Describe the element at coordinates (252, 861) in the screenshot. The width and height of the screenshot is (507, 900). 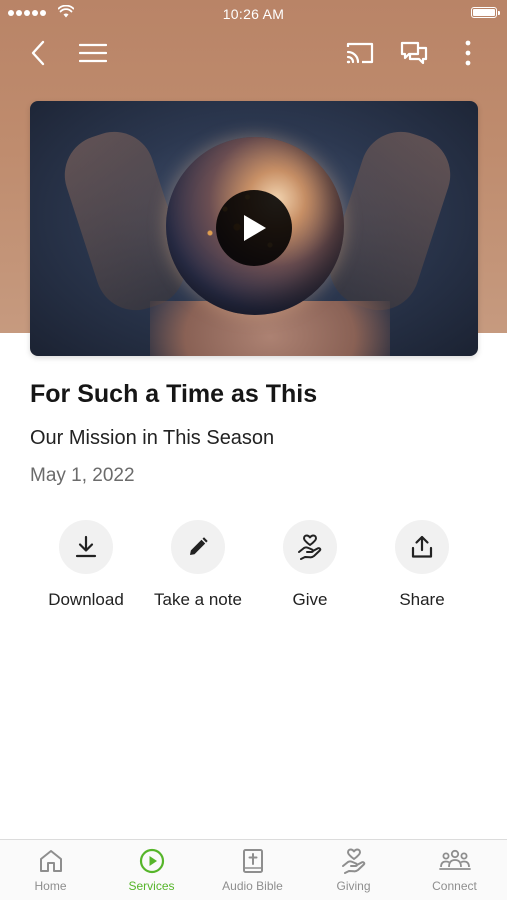
I see `bible-icon` at that location.